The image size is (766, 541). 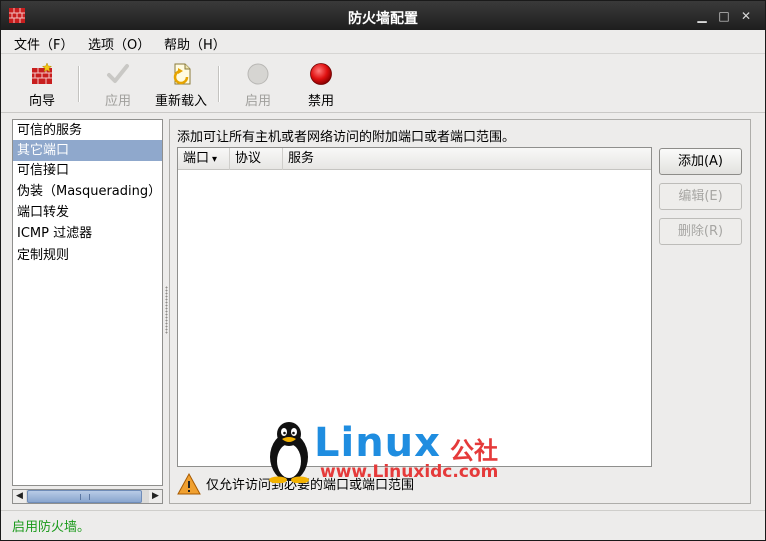 What do you see at coordinates (467, 159) in the screenshot?
I see `column-service: 服务` at bounding box center [467, 159].